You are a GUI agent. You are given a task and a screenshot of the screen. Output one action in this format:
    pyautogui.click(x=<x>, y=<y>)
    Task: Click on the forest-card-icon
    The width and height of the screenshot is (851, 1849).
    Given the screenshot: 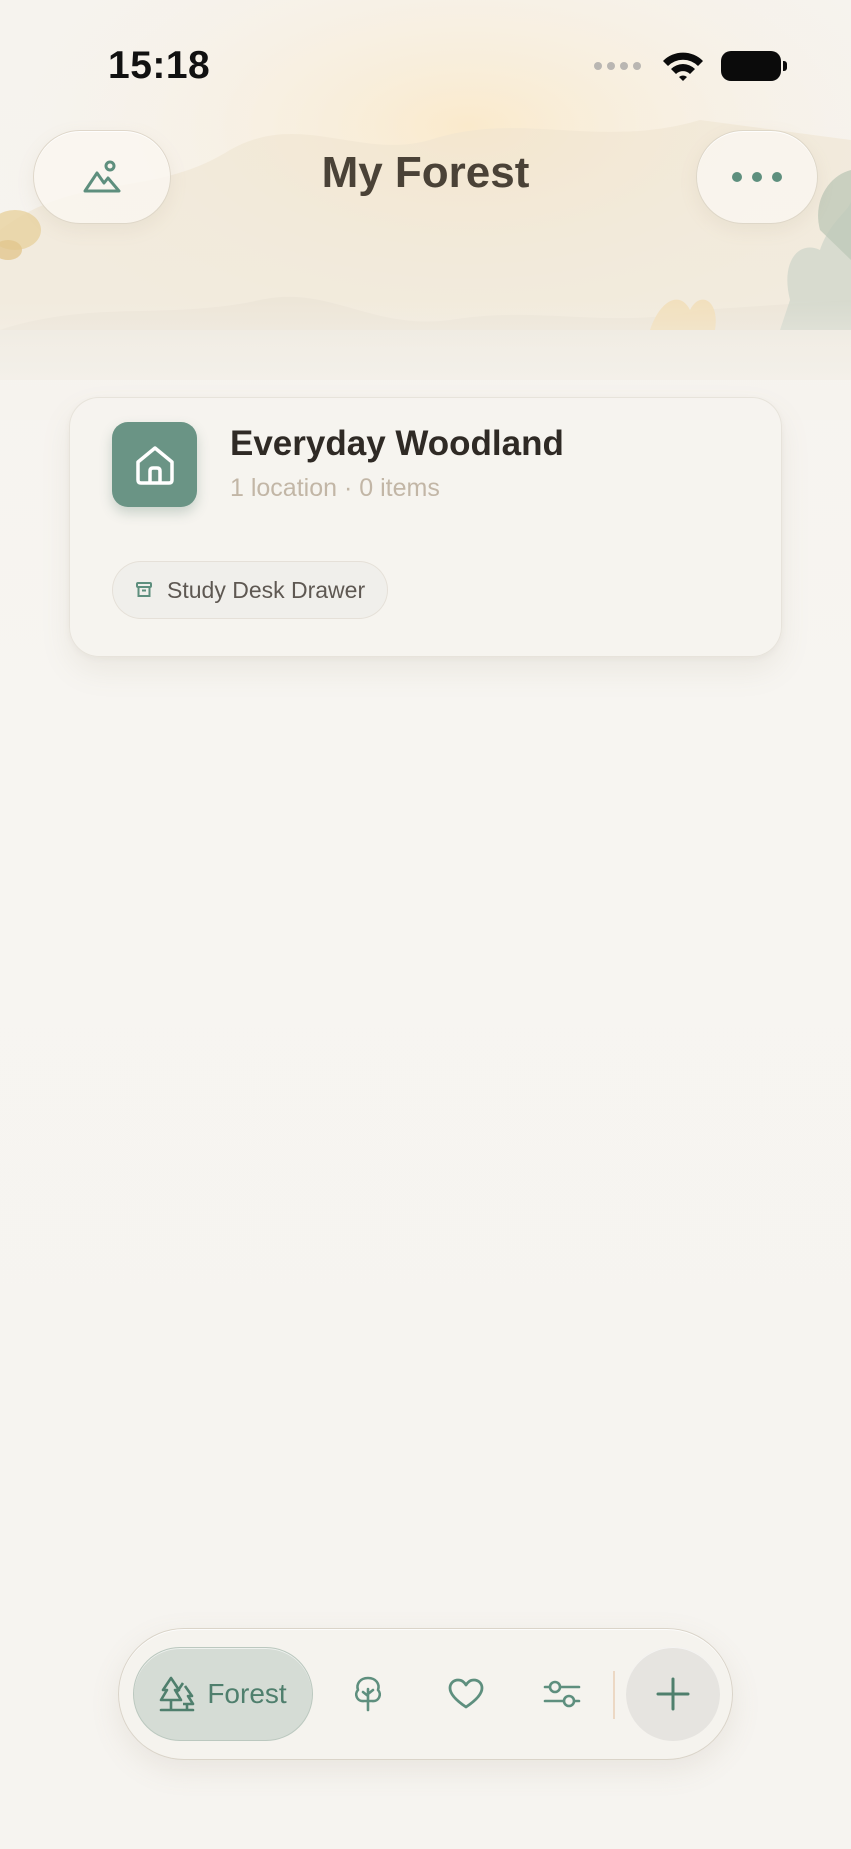 What is the action you would take?
    pyautogui.click(x=154, y=464)
    